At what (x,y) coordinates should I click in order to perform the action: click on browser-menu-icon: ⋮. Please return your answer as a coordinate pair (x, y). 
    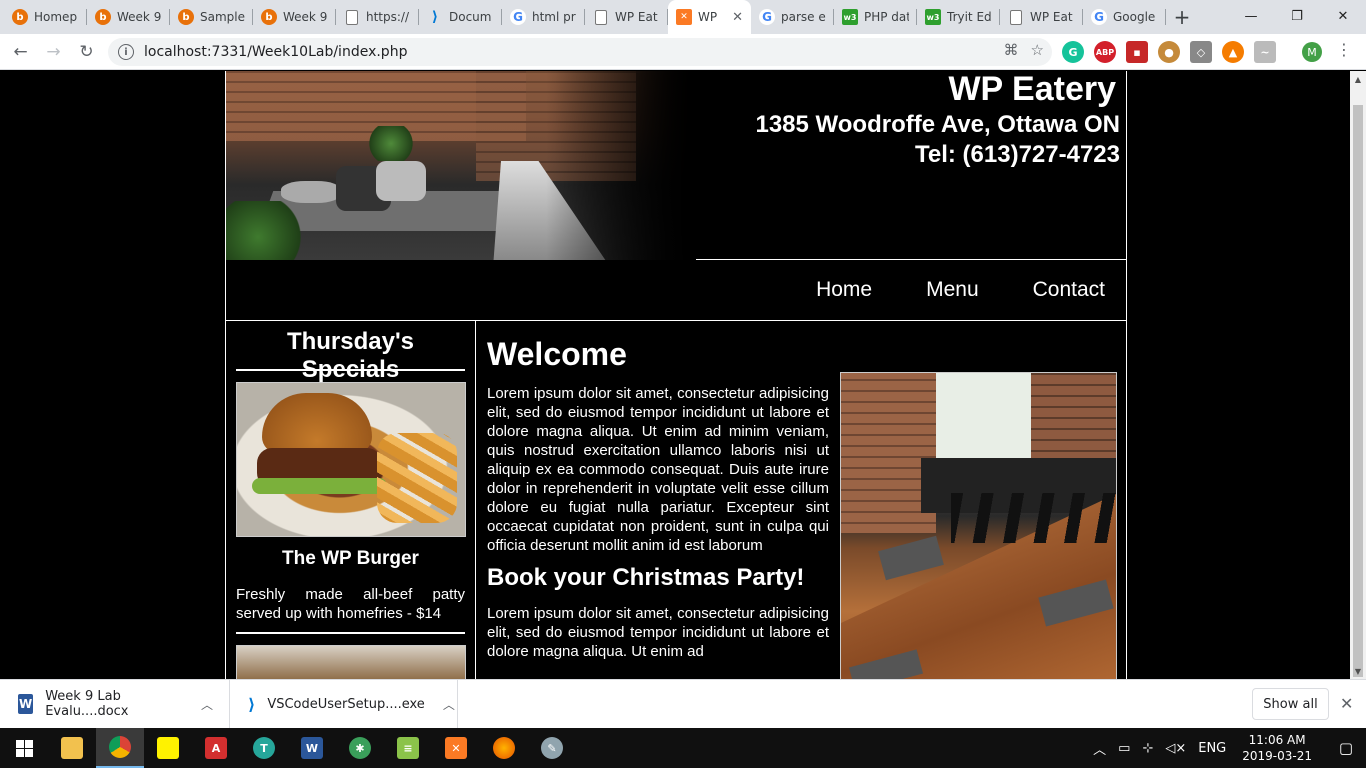
    Looking at the image, I should click on (1344, 49).